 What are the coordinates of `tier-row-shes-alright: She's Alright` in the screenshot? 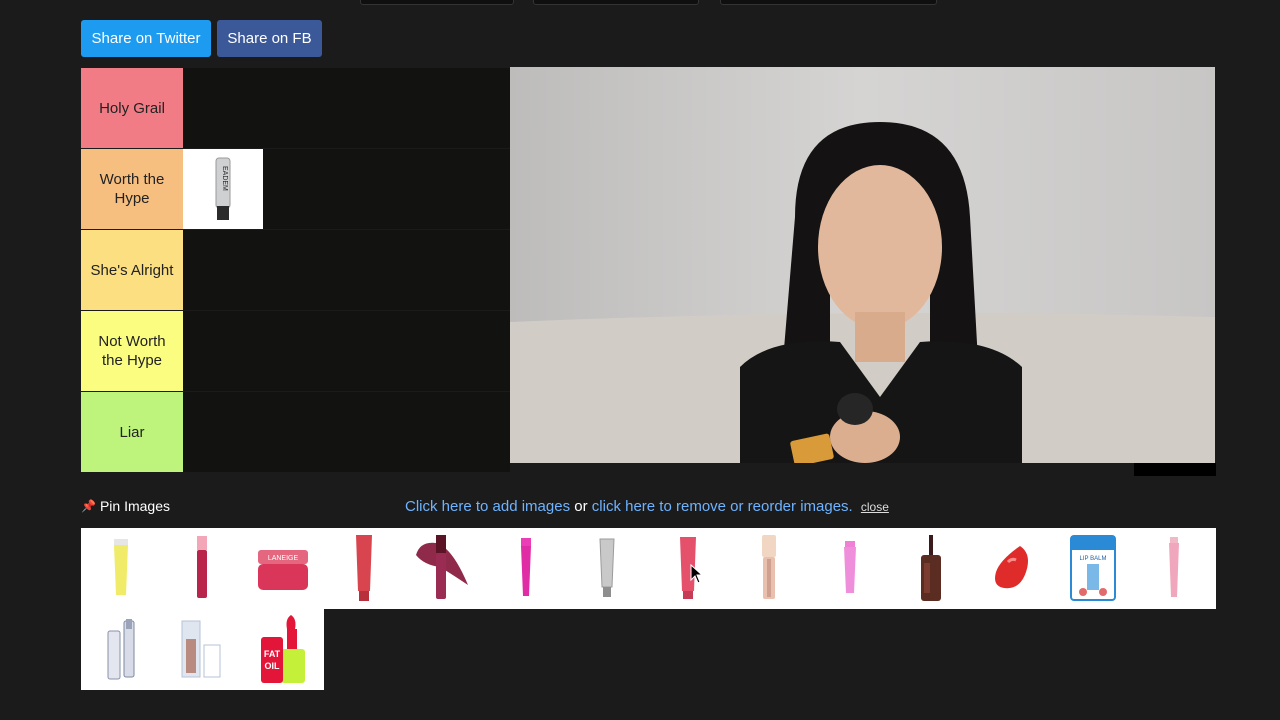 It's located at (295, 270).